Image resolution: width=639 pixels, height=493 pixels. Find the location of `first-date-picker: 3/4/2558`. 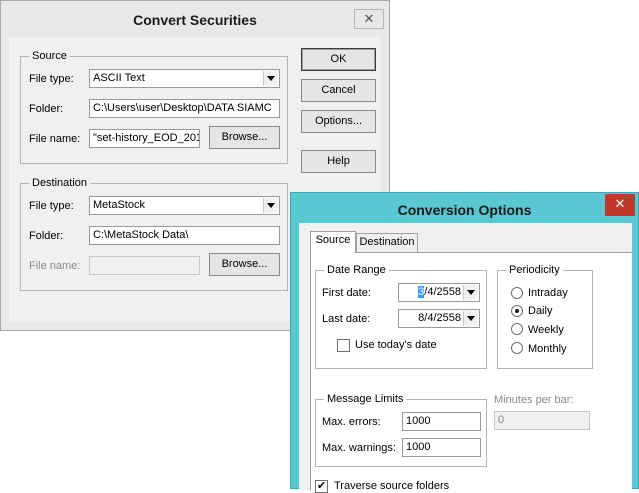

first-date-picker: 3/4/2558 is located at coordinates (439, 292).